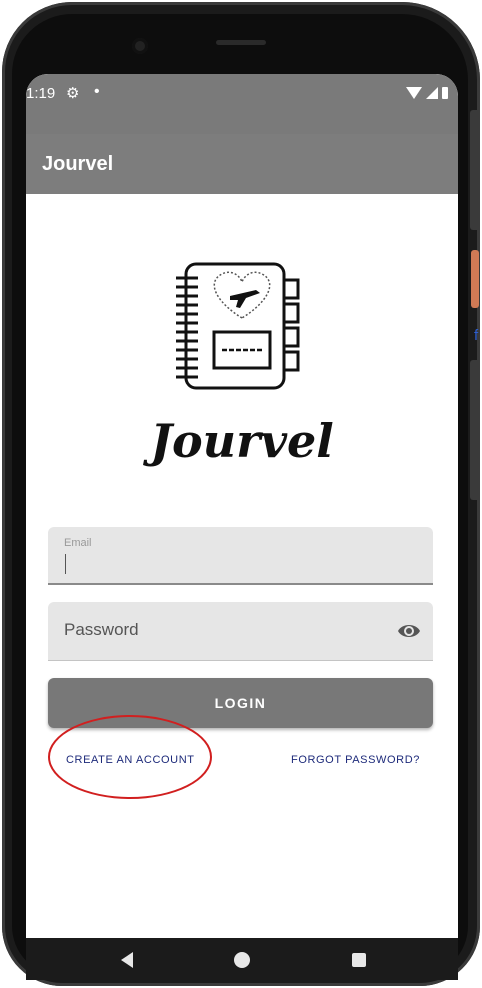 The height and width of the screenshot is (988, 482). I want to click on side-button-accent, so click(475, 279).